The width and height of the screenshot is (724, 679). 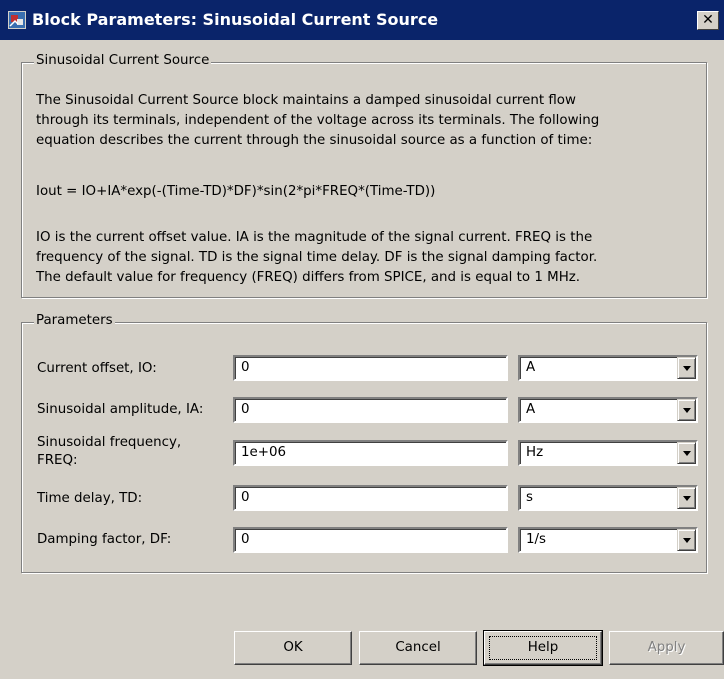 What do you see at coordinates (535, 452) in the screenshot?
I see `sinusoidal-frequency-unit-value: Hz` at bounding box center [535, 452].